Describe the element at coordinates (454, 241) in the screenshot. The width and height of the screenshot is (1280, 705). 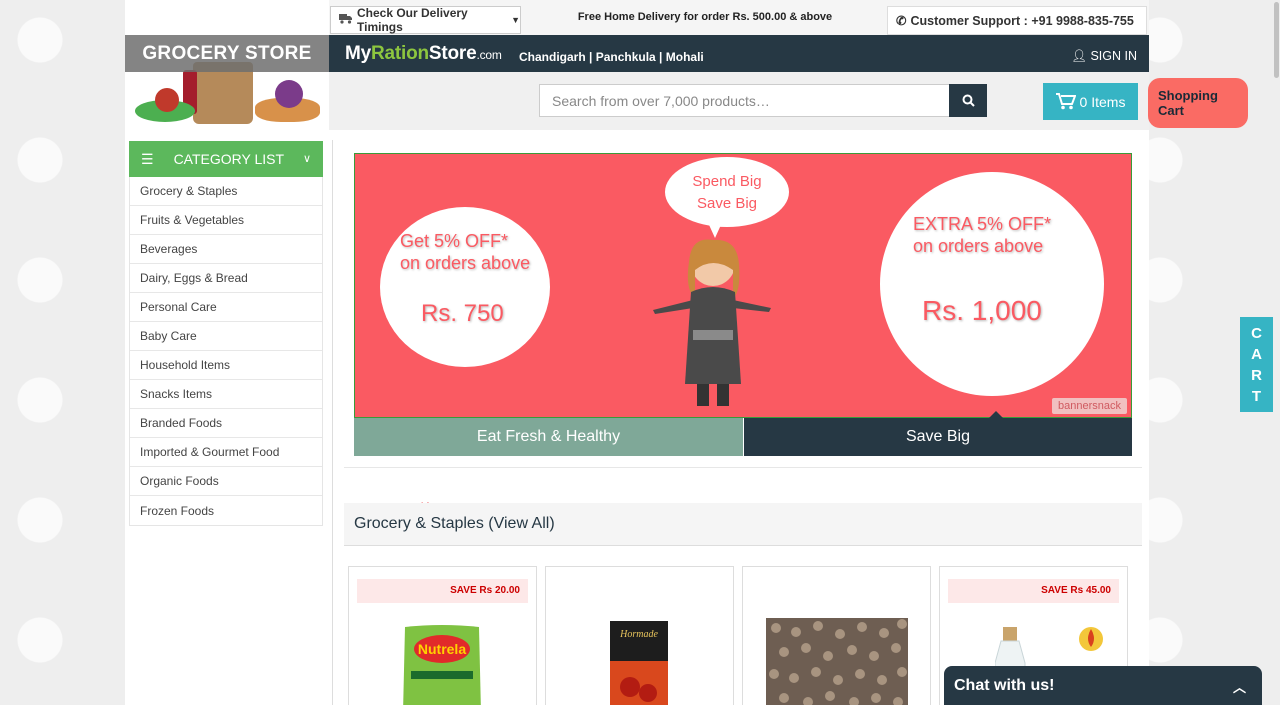
I see `offer1-line: Get 5% OFF*` at that location.